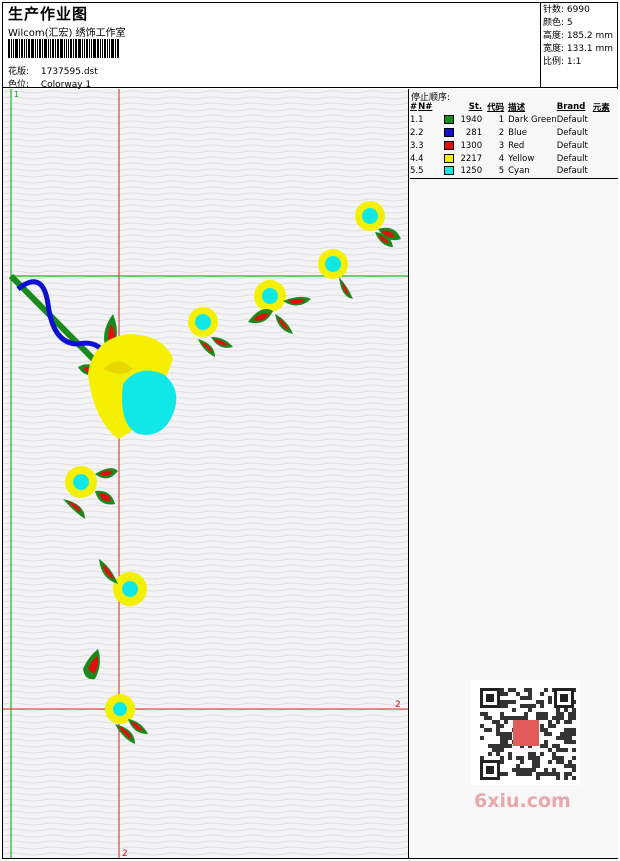 Image resolution: width=620 pixels, height=861 pixels. What do you see at coordinates (475, 107) in the screenshot?
I see `col-stitches: St.` at bounding box center [475, 107].